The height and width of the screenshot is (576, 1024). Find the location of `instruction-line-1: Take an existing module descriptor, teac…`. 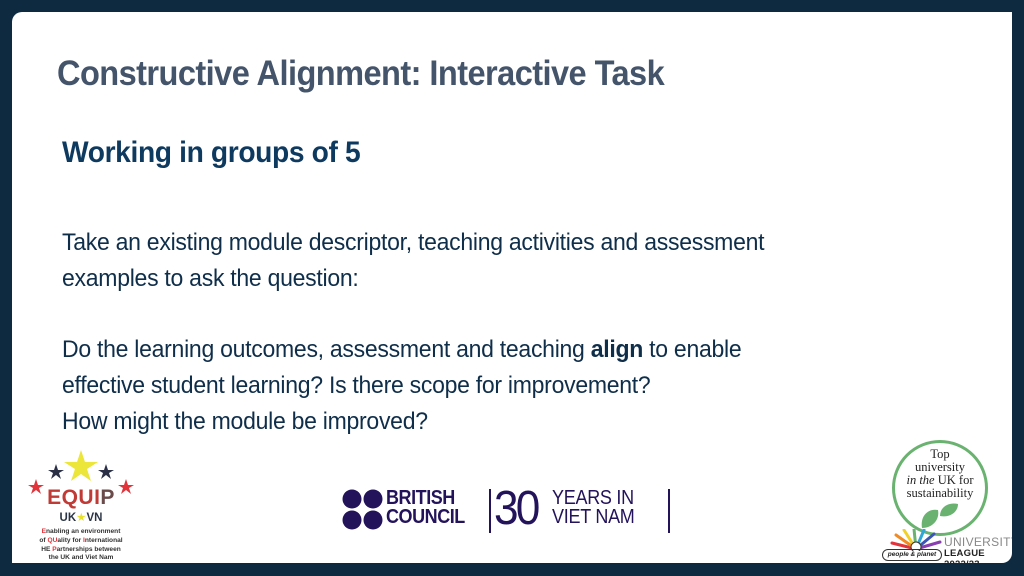

instruction-line-1: Take an existing module descriptor, teac… is located at coordinates (413, 242).